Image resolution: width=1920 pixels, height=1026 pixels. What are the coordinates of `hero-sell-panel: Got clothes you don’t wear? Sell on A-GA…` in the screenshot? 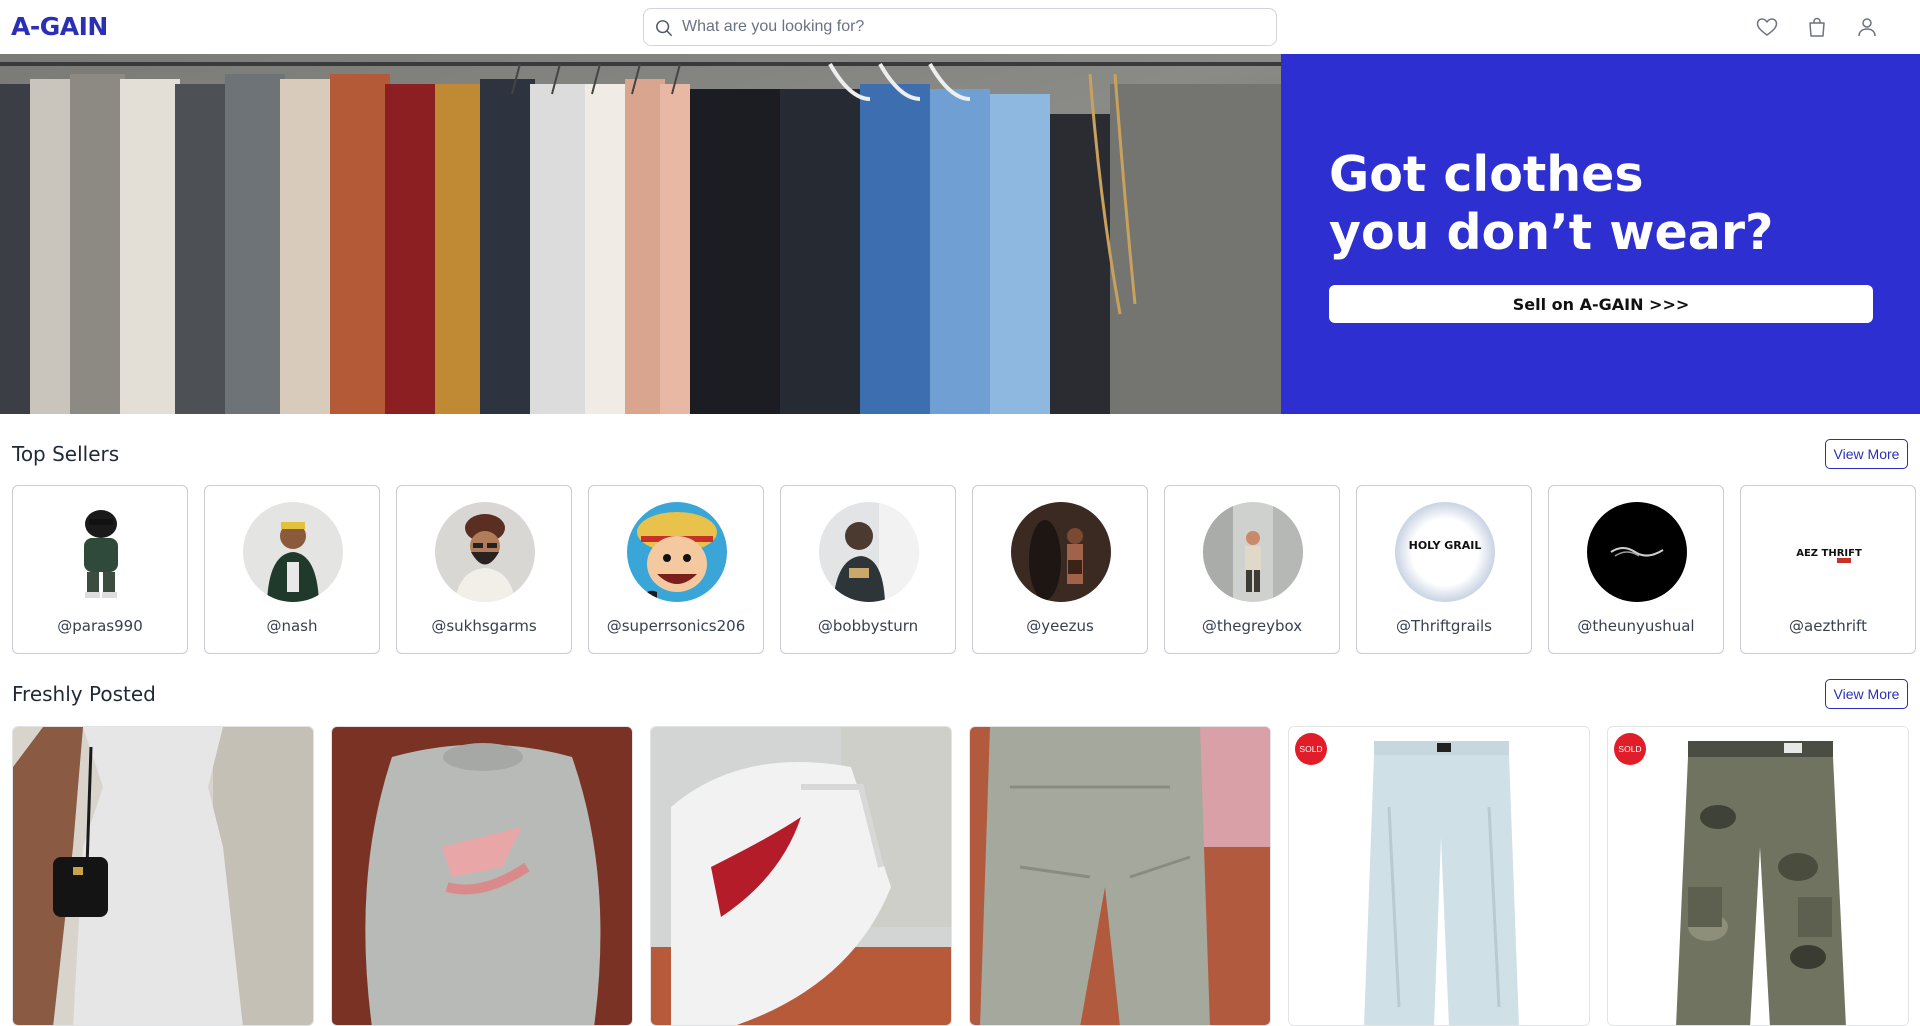 It's located at (1600, 234).